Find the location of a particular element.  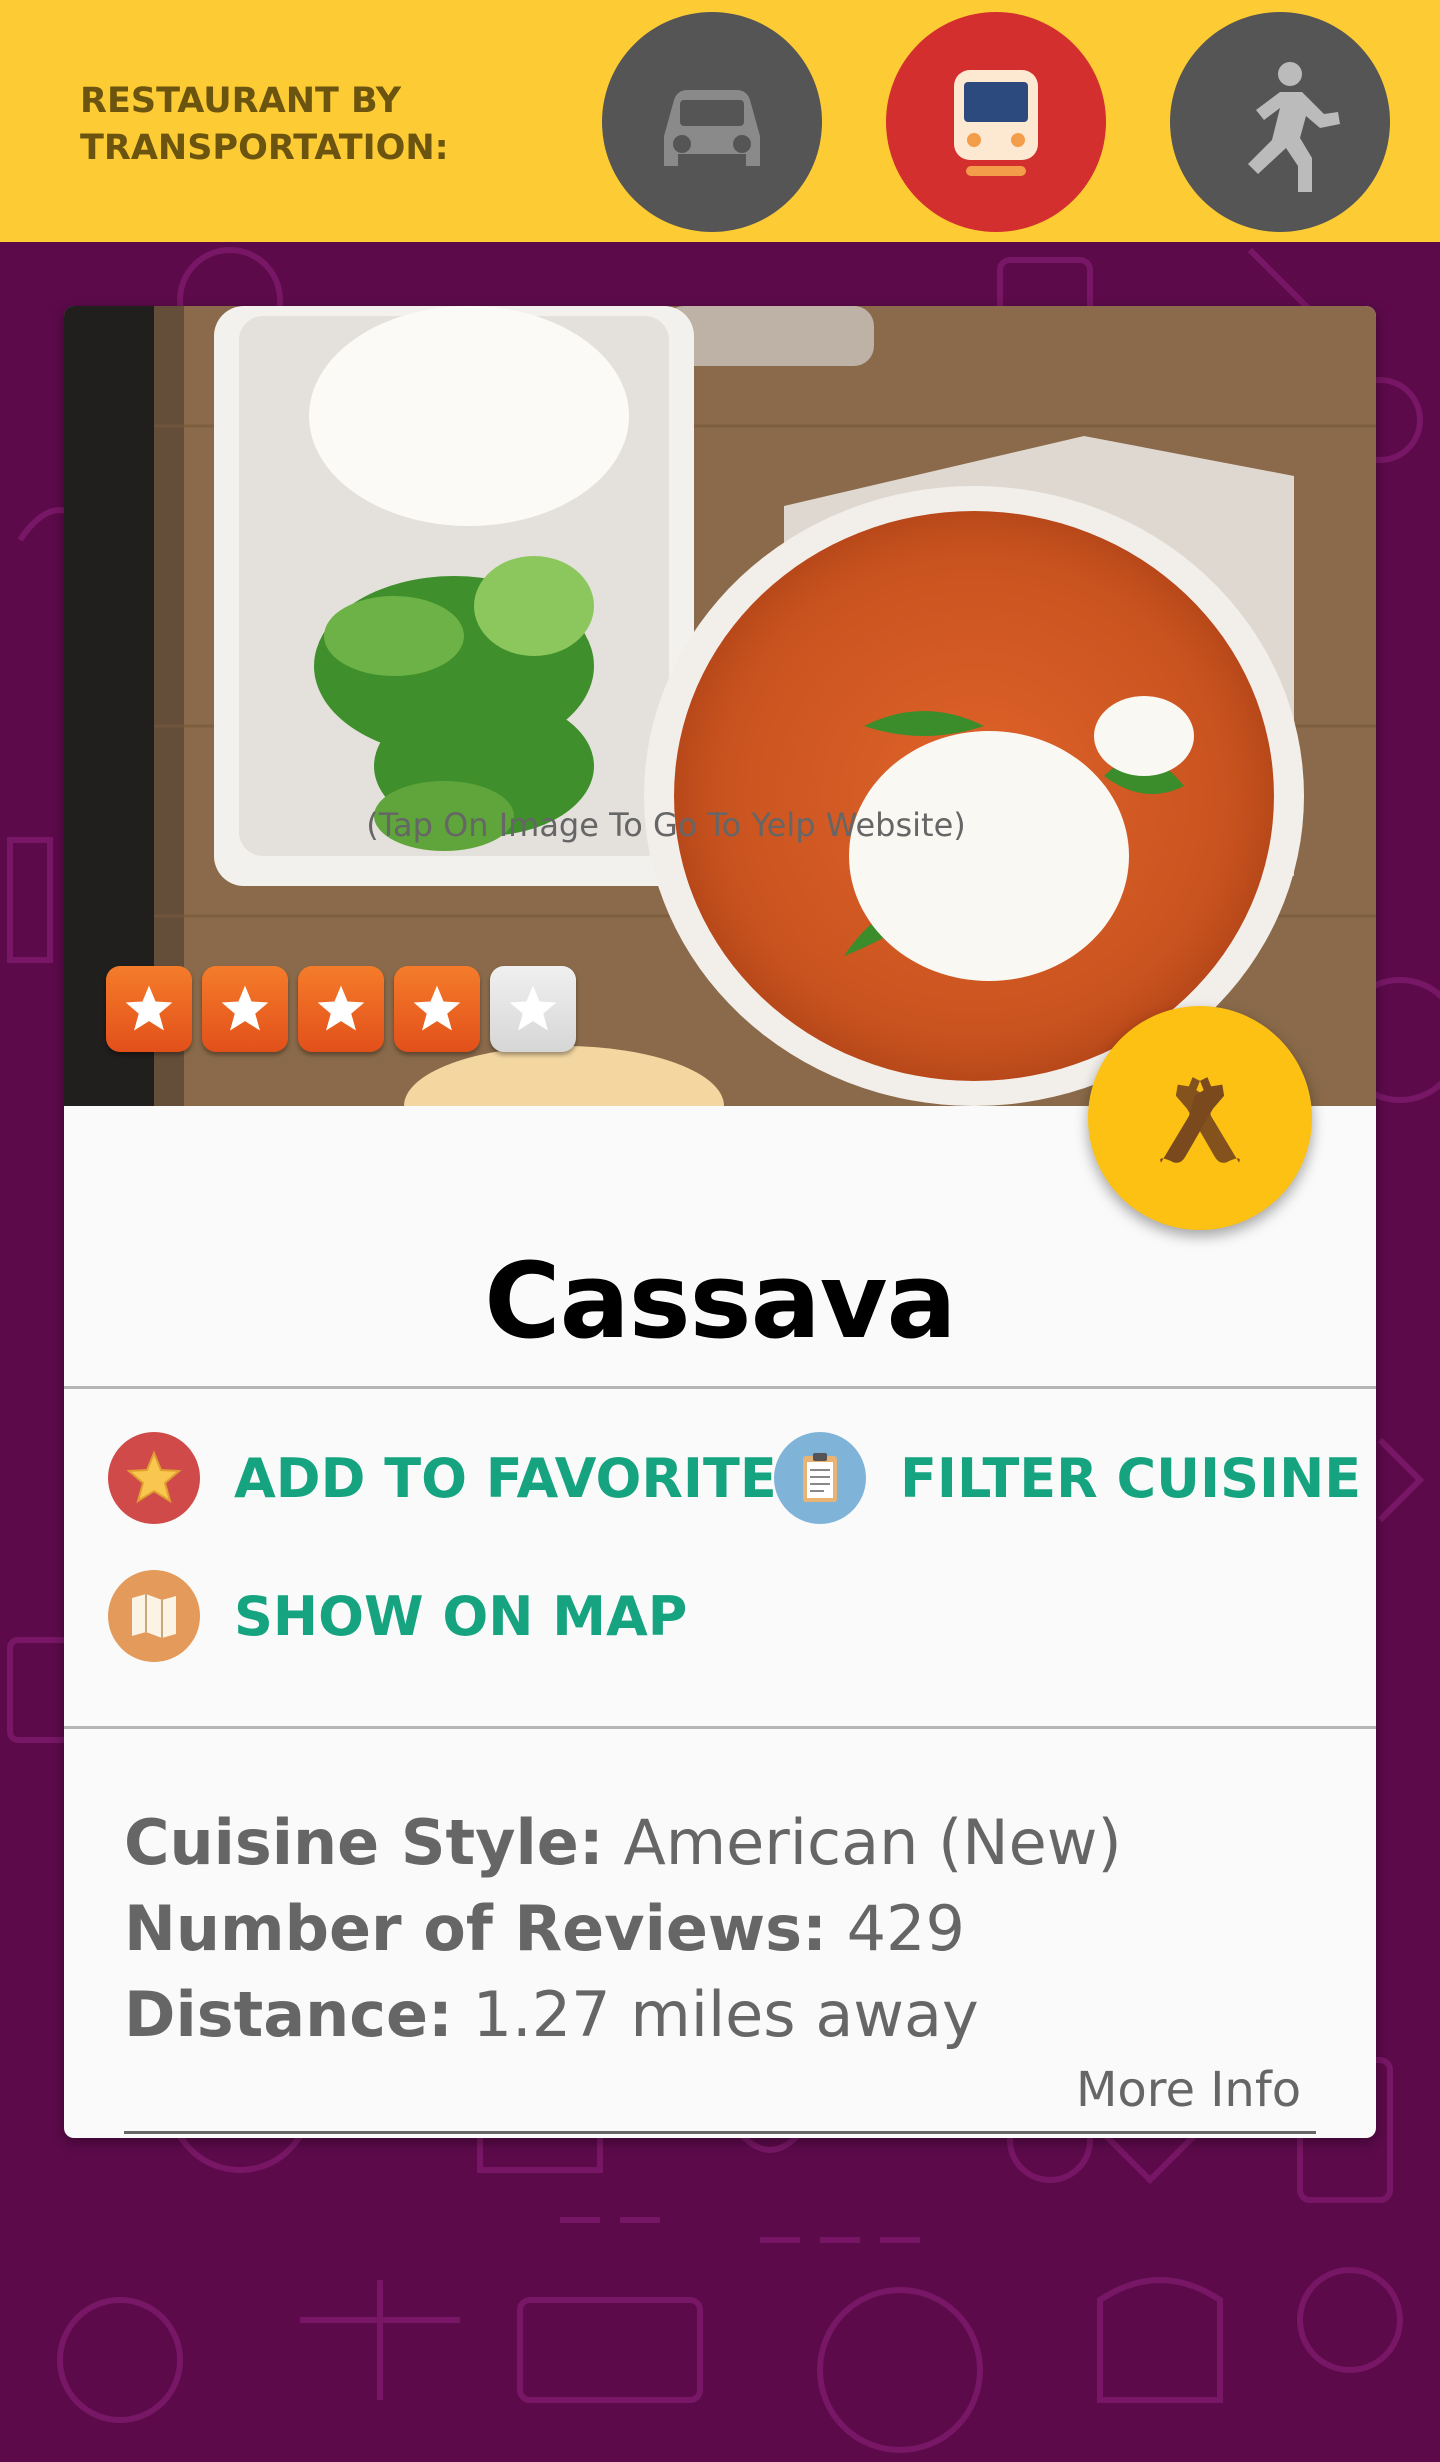

transport-bar: RESTAURANT BY TRANSPORTATION: is located at coordinates (720, 121).